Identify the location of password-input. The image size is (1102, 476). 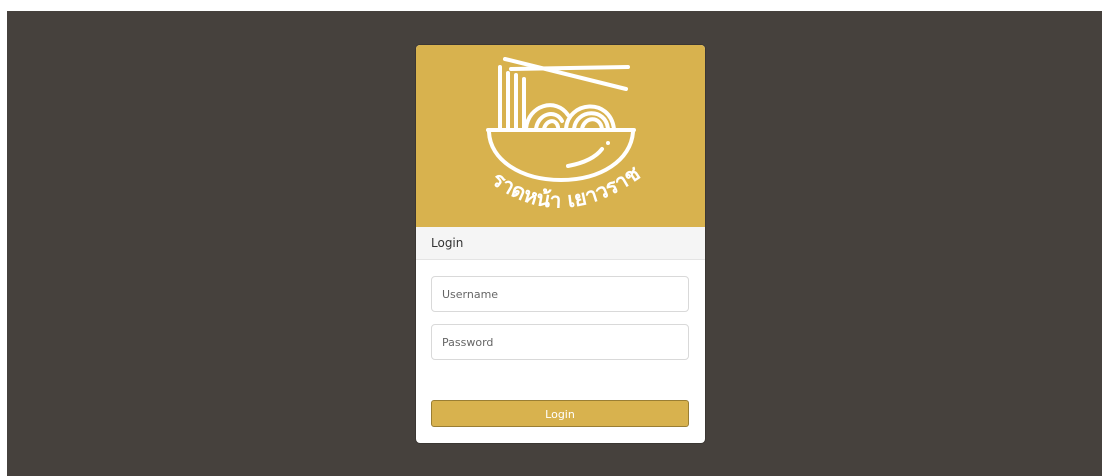
(560, 342).